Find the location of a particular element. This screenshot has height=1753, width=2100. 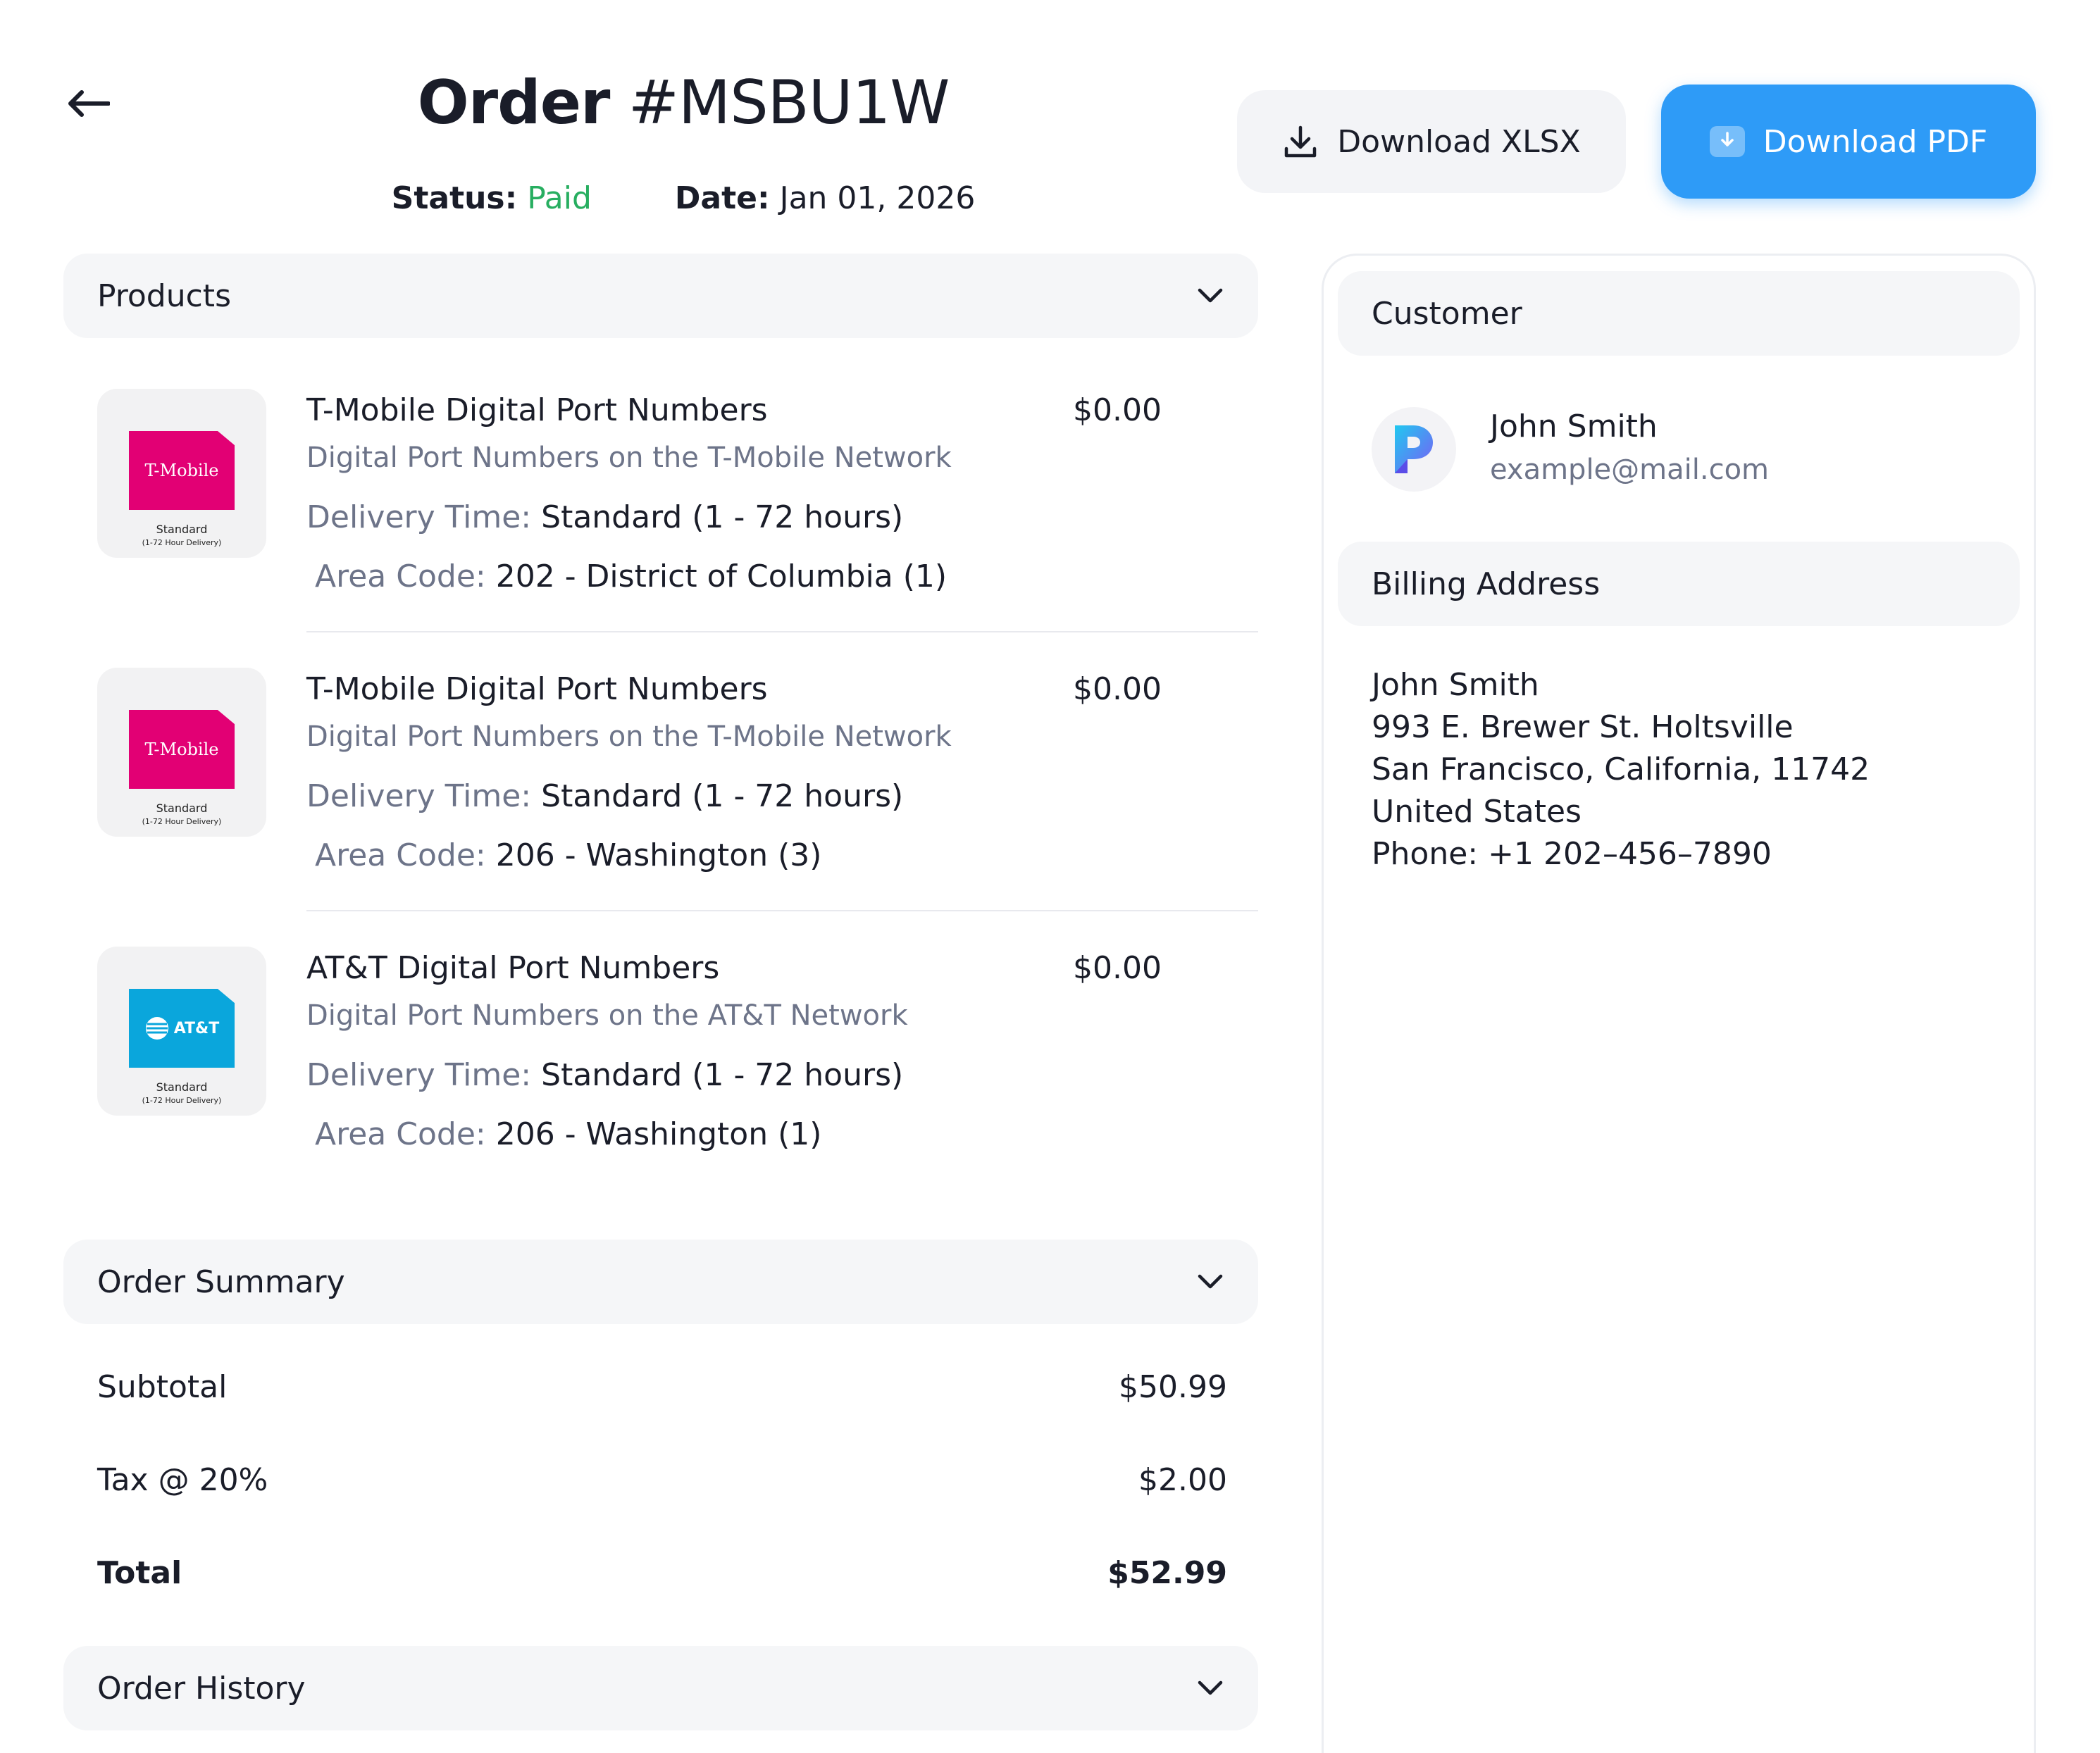

download-xlsx-button: Download XLSX is located at coordinates (1431, 141).